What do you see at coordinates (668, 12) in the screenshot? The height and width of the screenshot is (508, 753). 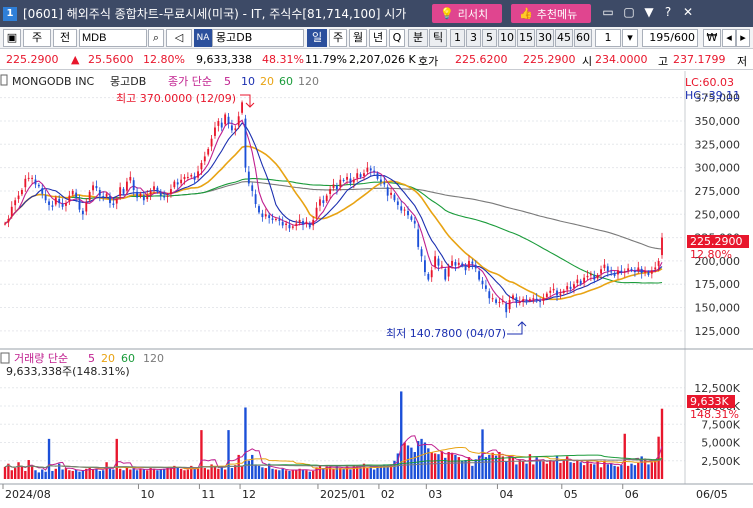 I see `help-icon: ?` at bounding box center [668, 12].